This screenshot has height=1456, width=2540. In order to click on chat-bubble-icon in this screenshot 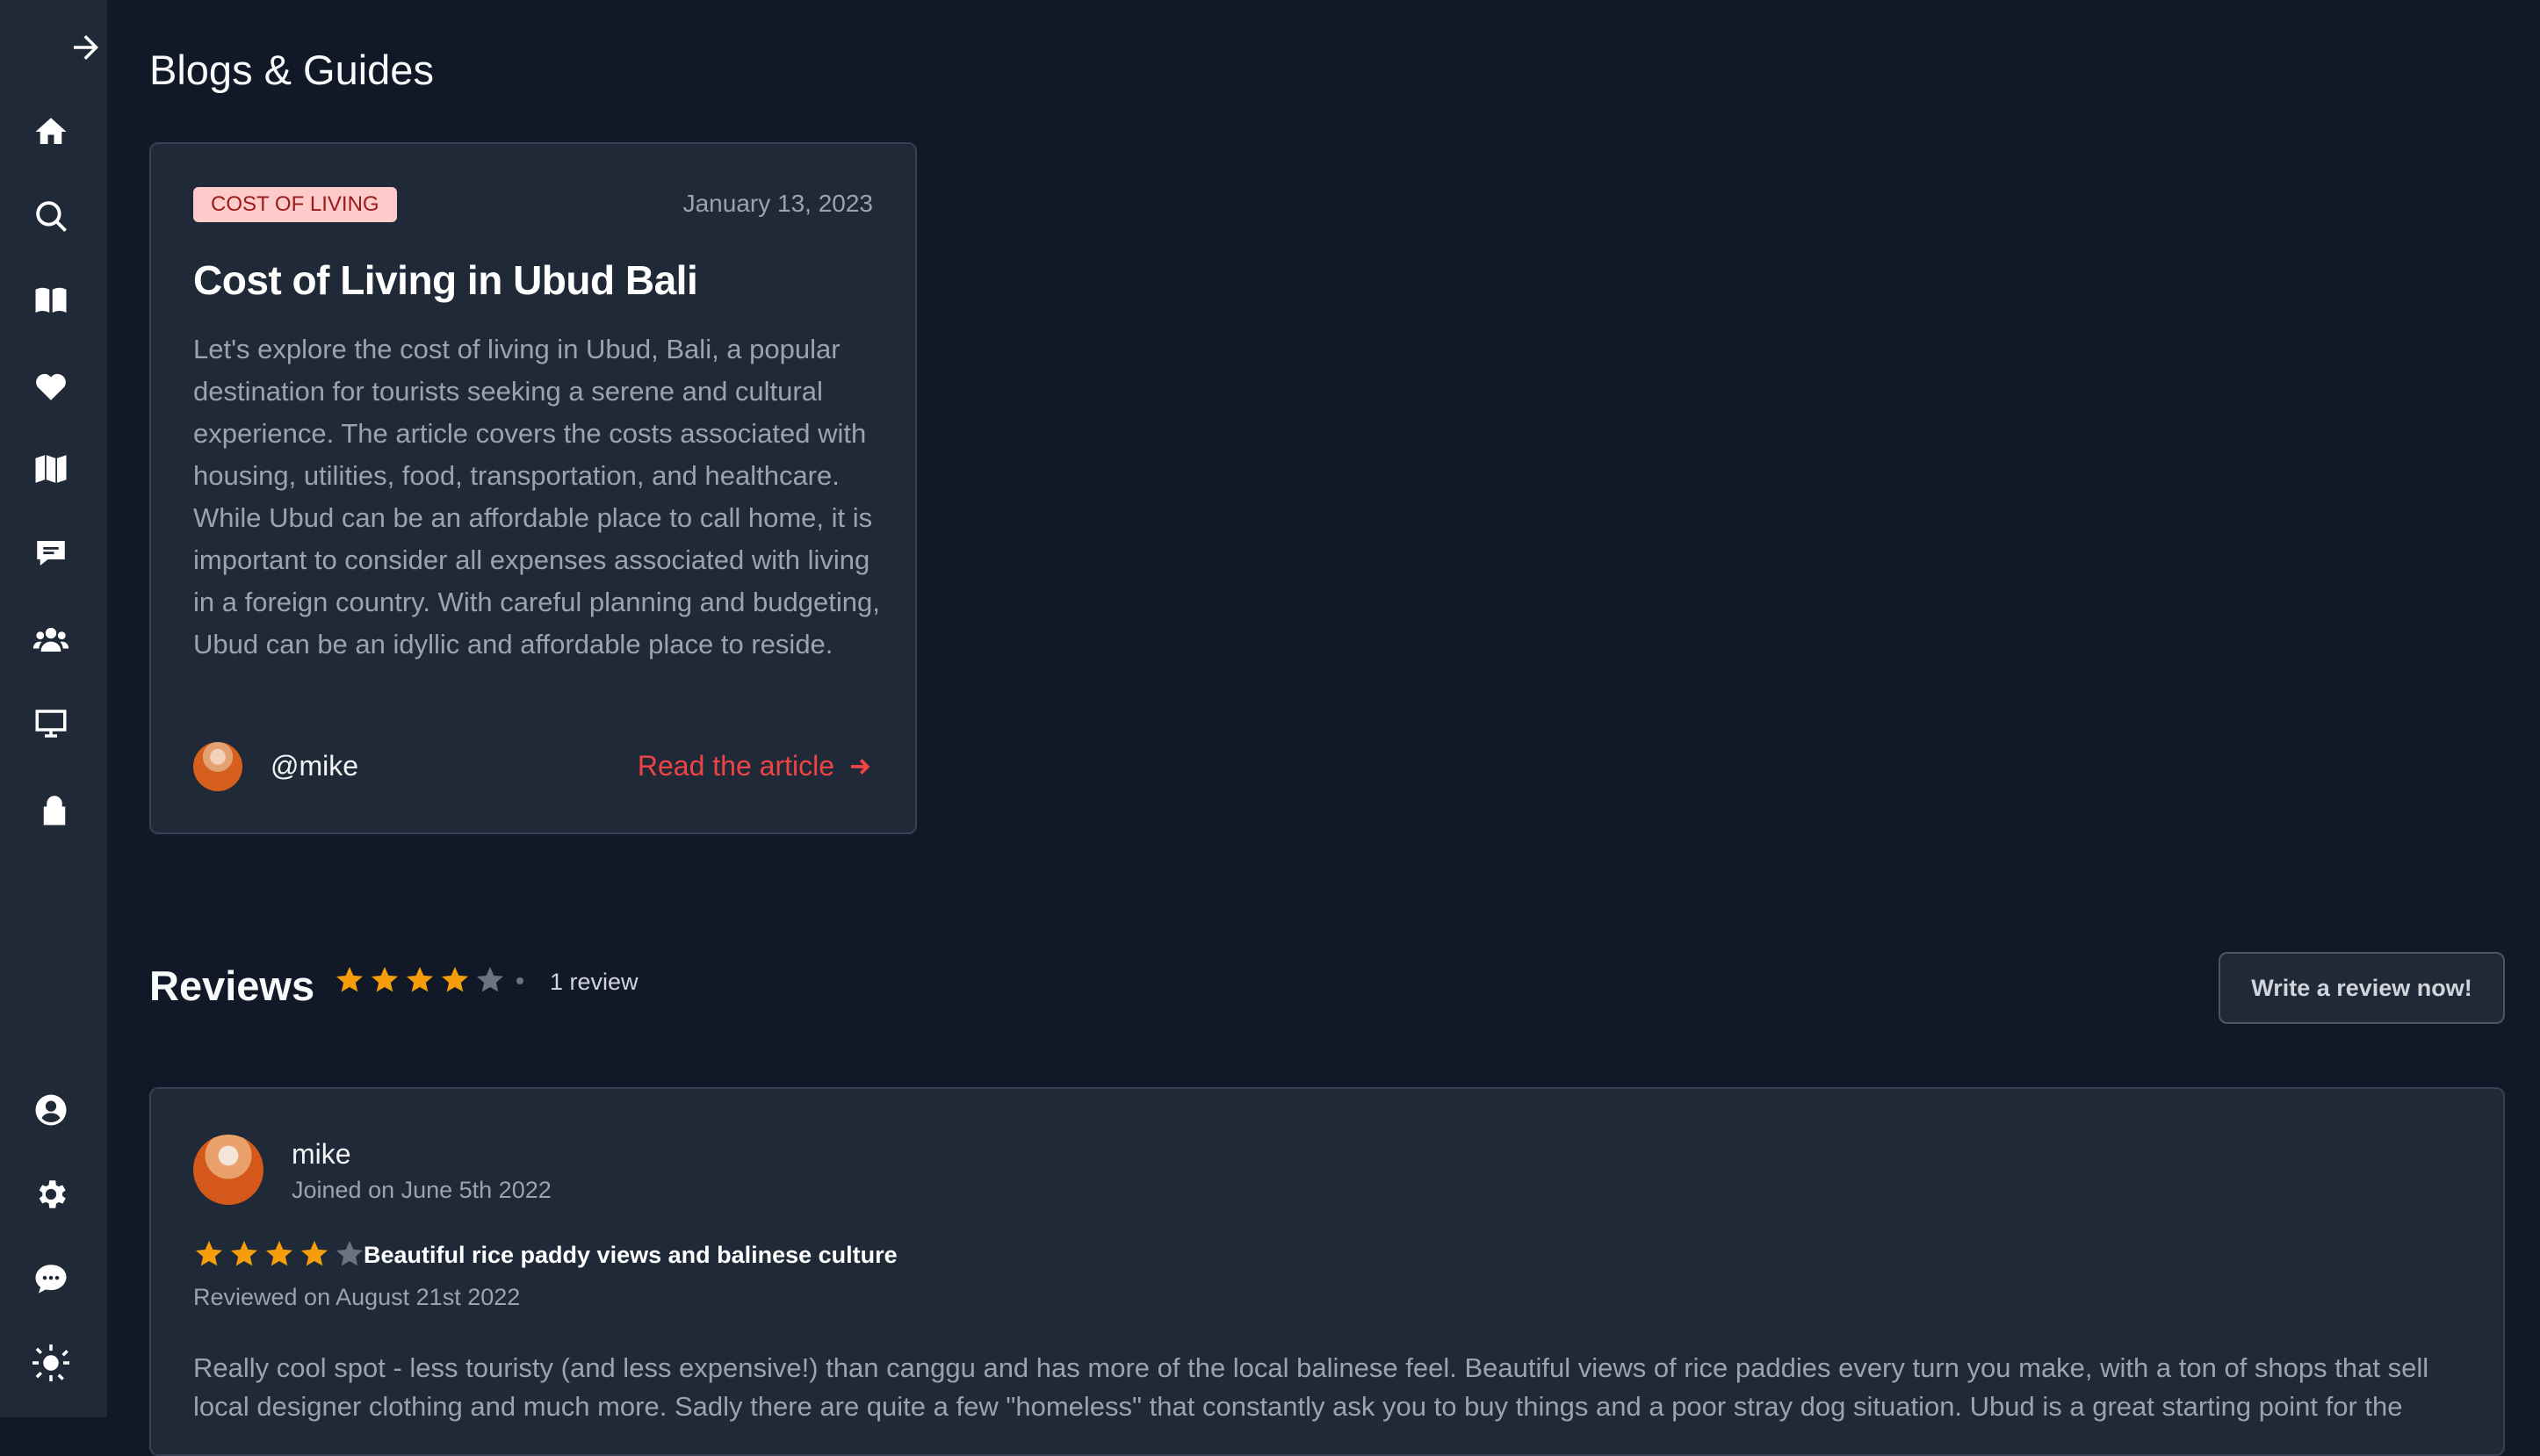, I will do `click(50, 1278)`.